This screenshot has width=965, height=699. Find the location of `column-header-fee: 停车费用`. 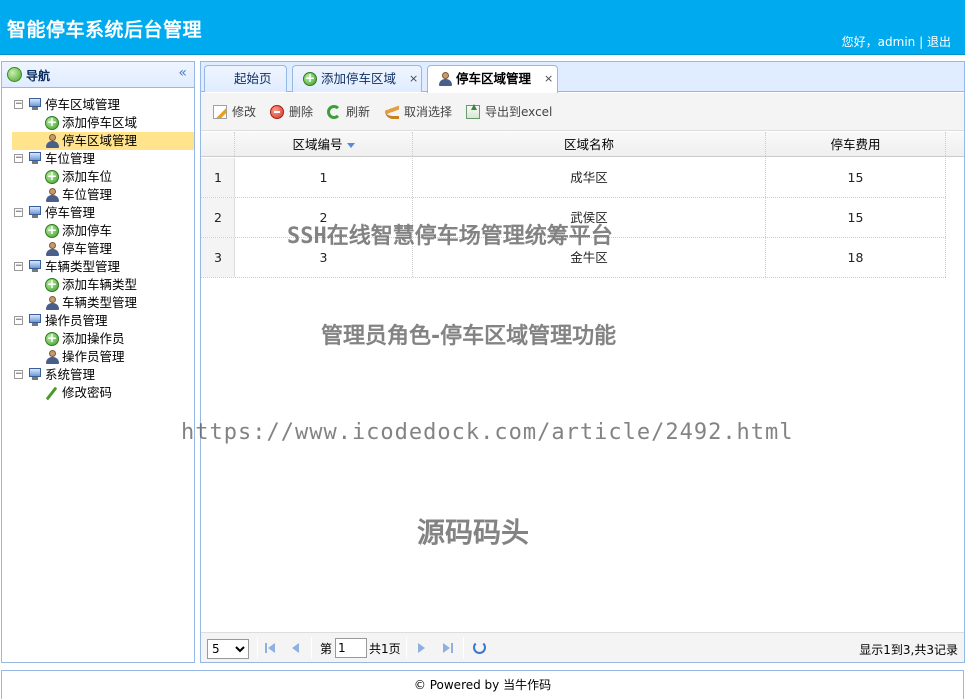

column-header-fee: 停车费用 is located at coordinates (856, 144).